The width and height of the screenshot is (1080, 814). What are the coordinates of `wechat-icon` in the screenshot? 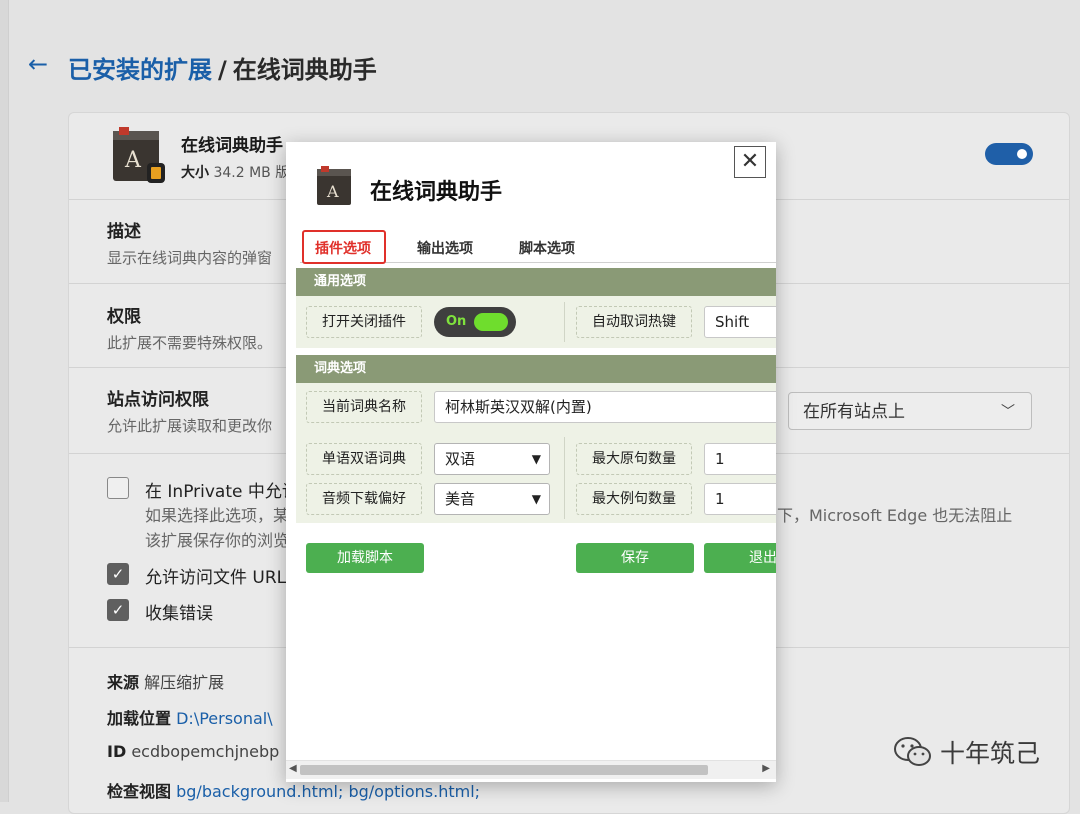 It's located at (912, 751).